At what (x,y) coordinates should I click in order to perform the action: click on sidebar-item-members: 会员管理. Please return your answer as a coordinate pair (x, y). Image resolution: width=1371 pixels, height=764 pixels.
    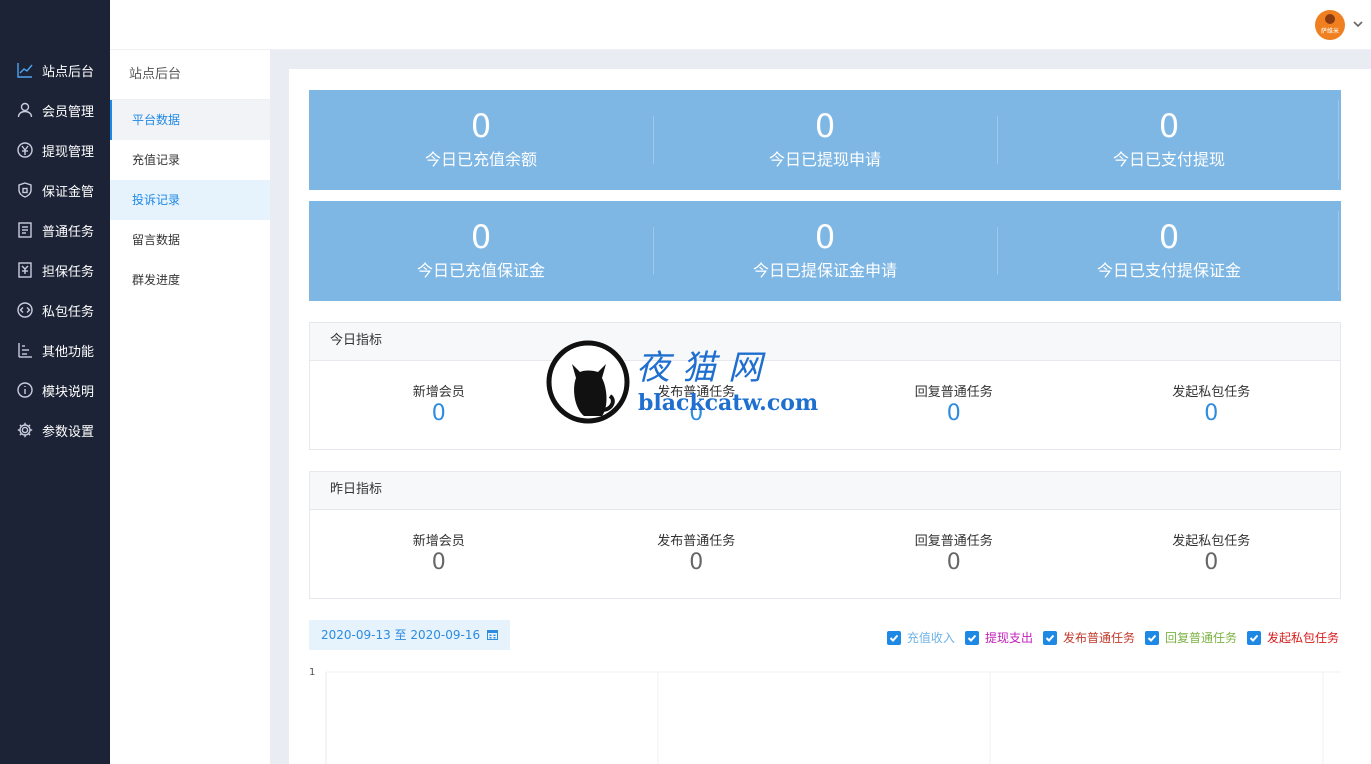
    Looking at the image, I should click on (55, 110).